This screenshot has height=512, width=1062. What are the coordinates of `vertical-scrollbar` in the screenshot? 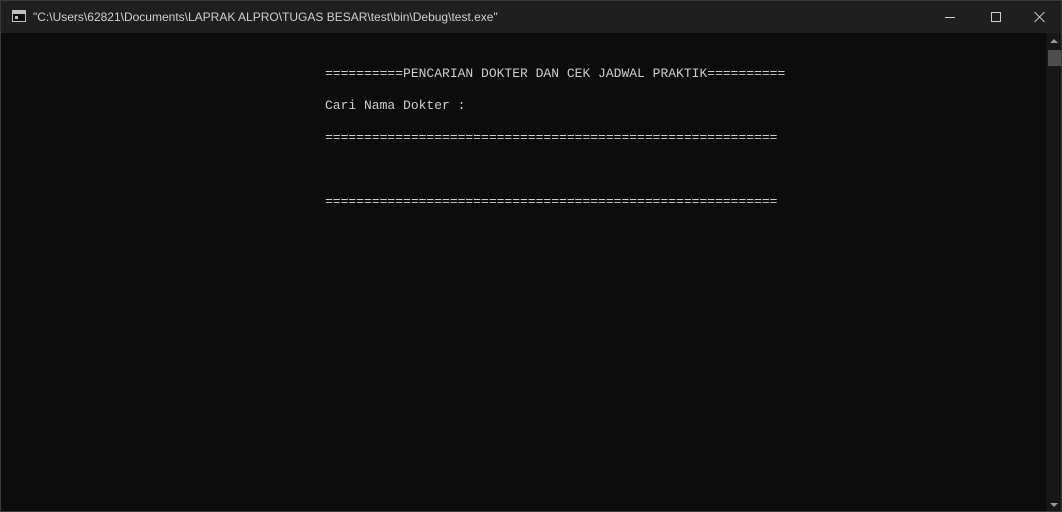 It's located at (1053, 272).